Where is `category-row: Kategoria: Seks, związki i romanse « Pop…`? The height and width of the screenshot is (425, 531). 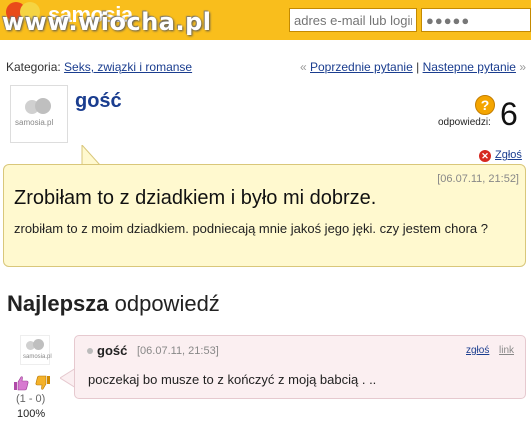
category-row: Kategoria: Seks, związki i romanse « Pop… is located at coordinates (266, 67).